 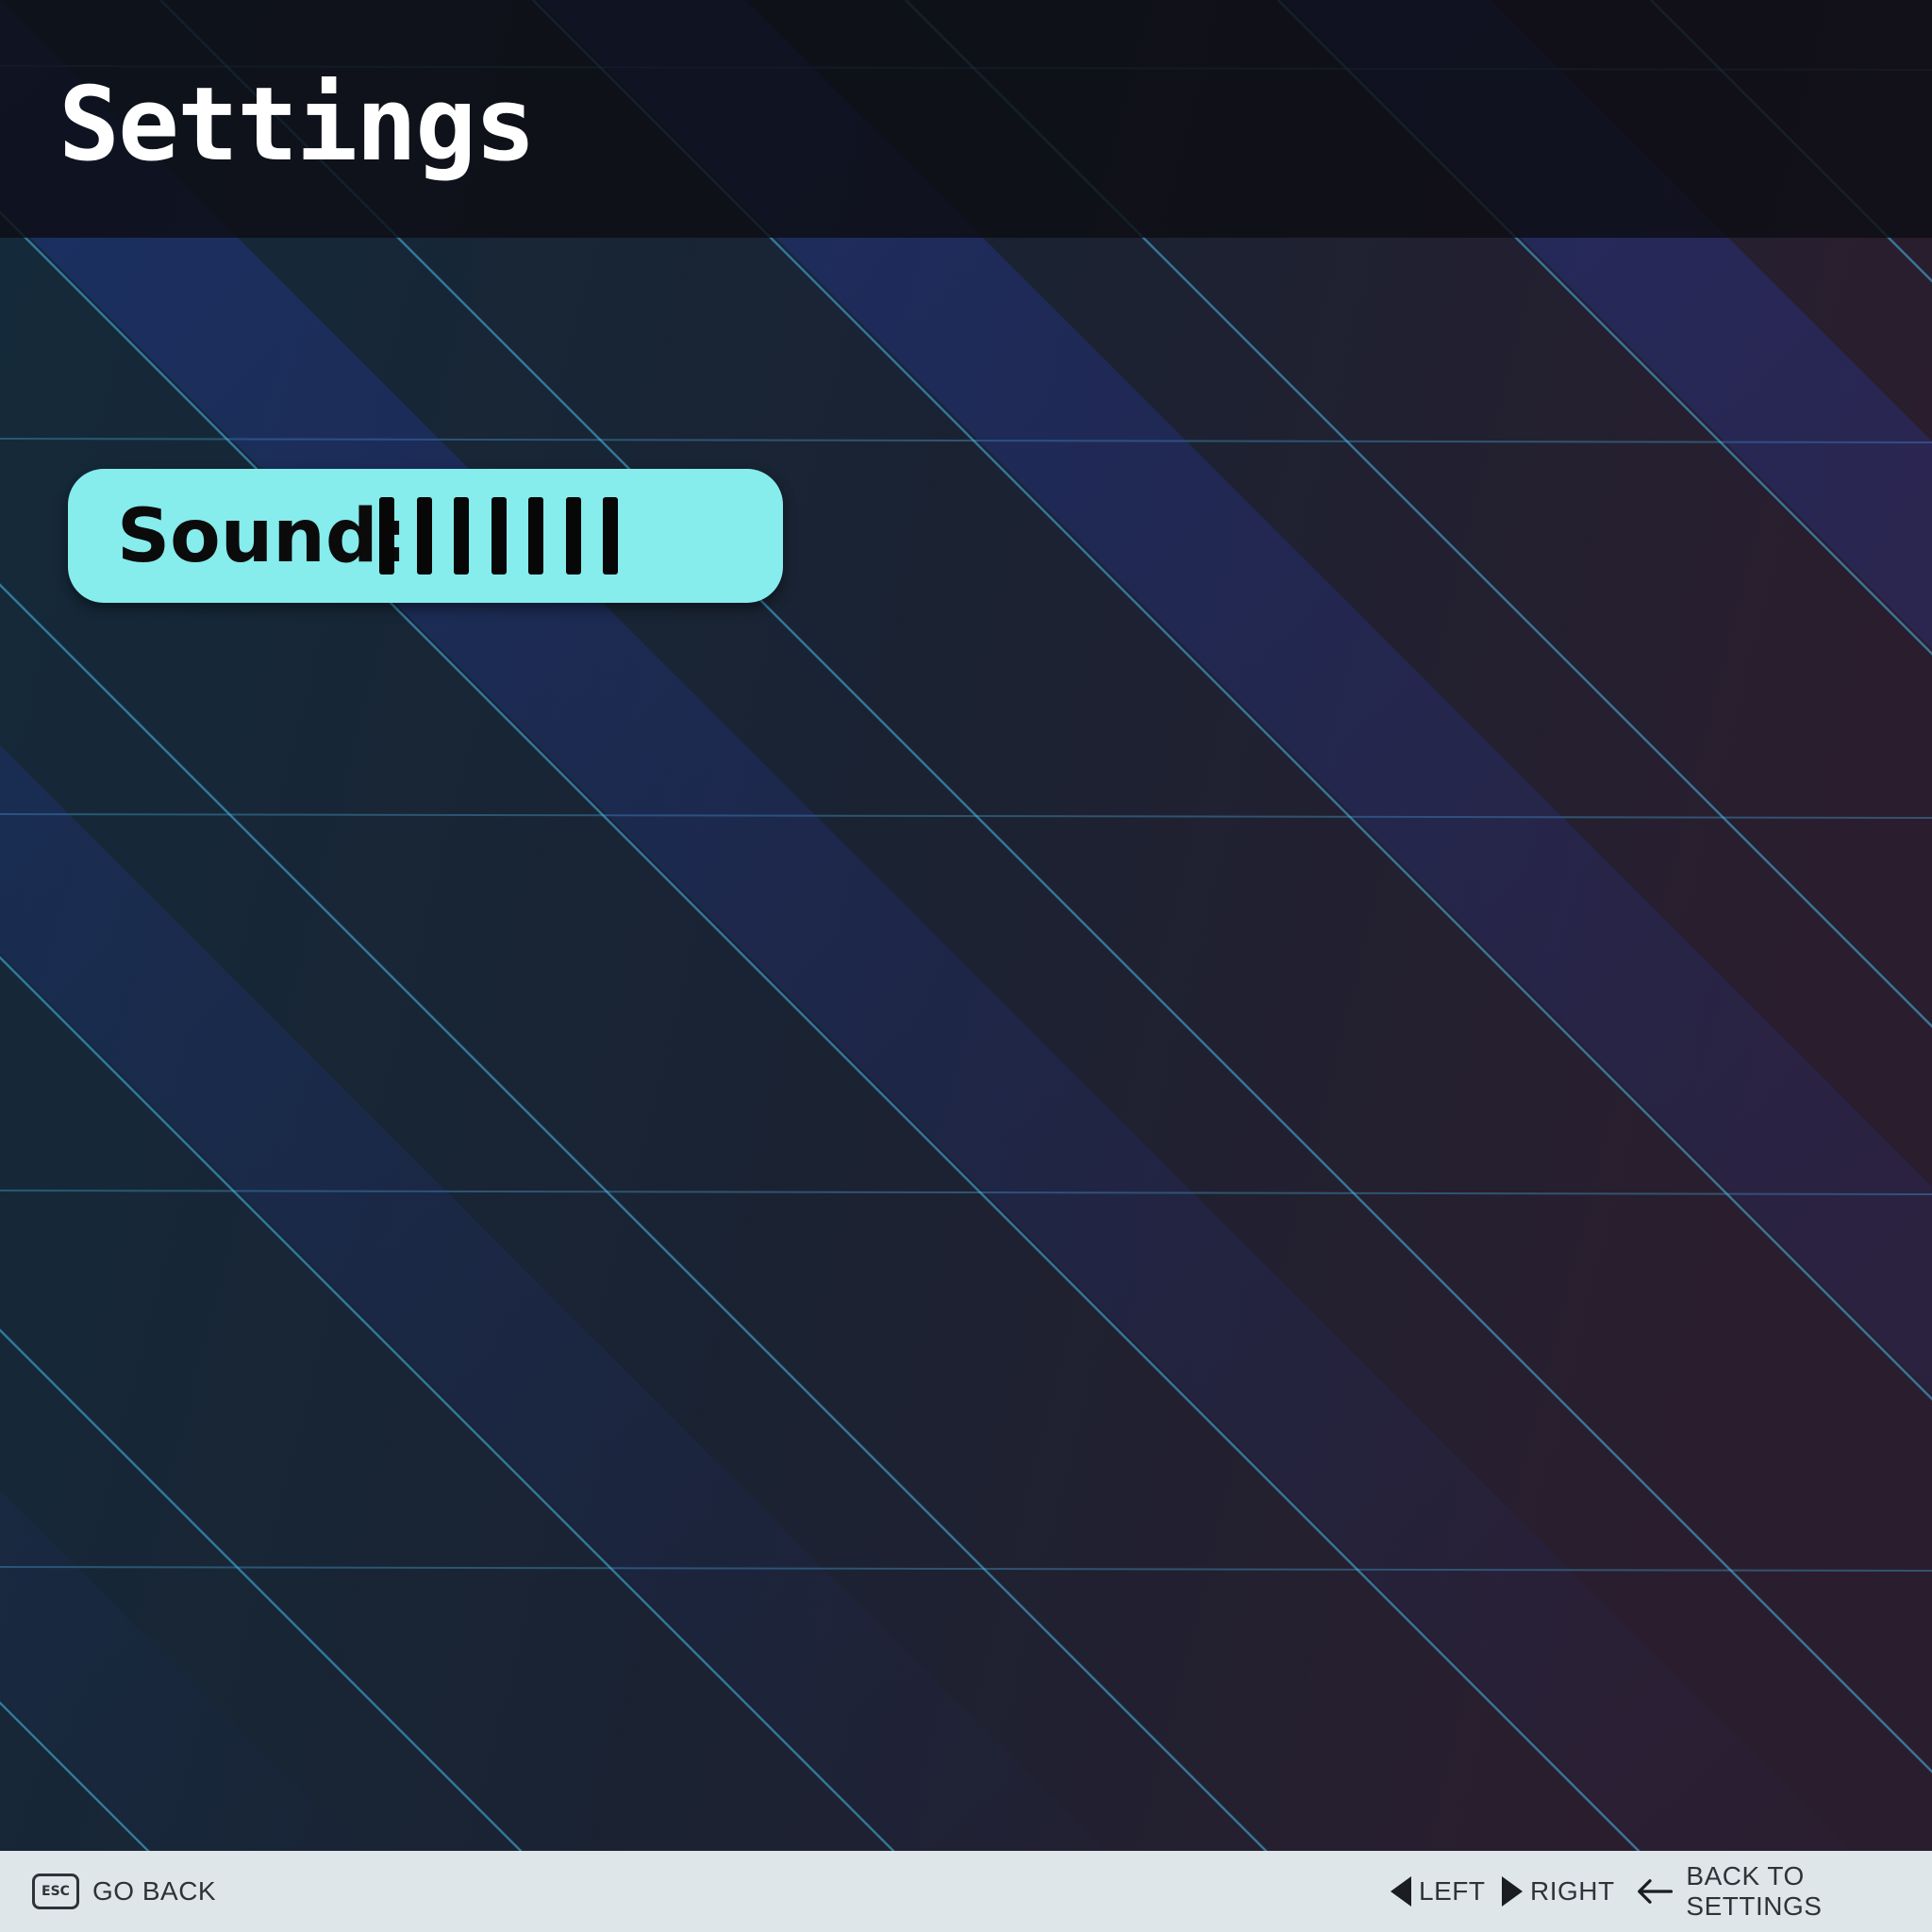 What do you see at coordinates (56, 1892) in the screenshot?
I see `esc-key-icon: ESC` at bounding box center [56, 1892].